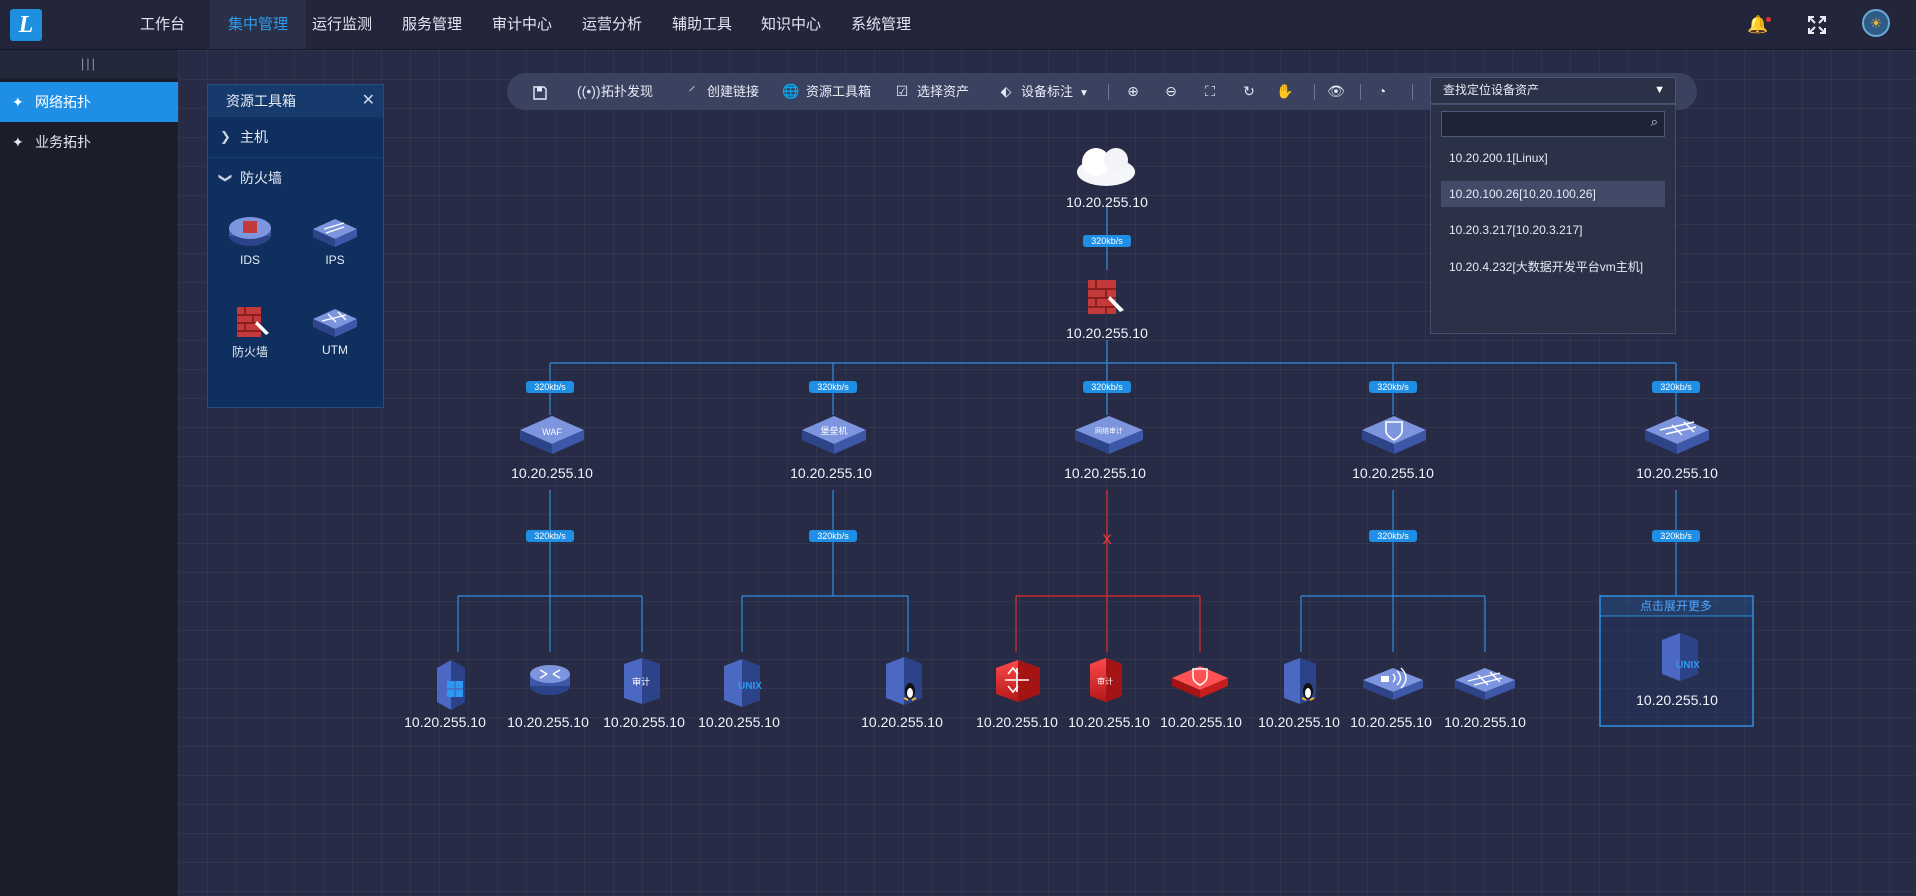 This screenshot has height=896, width=1916. Describe the element at coordinates (1553, 267) in the screenshot. I see `dropdown-option: 10.20.4.232[大数据开发平台vm主机]` at that location.